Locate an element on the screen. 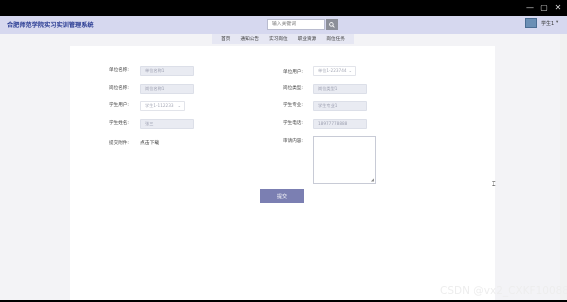  student-account-select: 学生1-112233 ⌄ is located at coordinates (162, 106).